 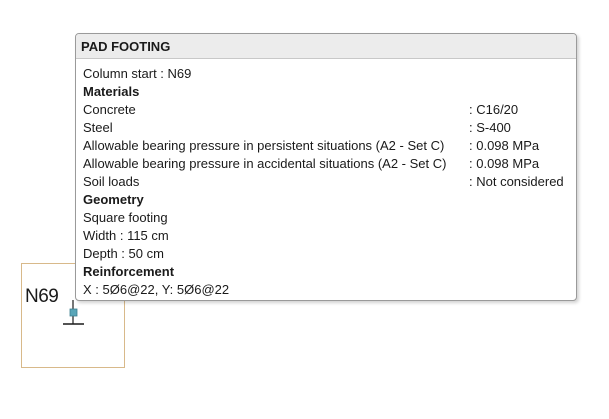 What do you see at coordinates (42, 296) in the screenshot?
I see `node-label: N69` at bounding box center [42, 296].